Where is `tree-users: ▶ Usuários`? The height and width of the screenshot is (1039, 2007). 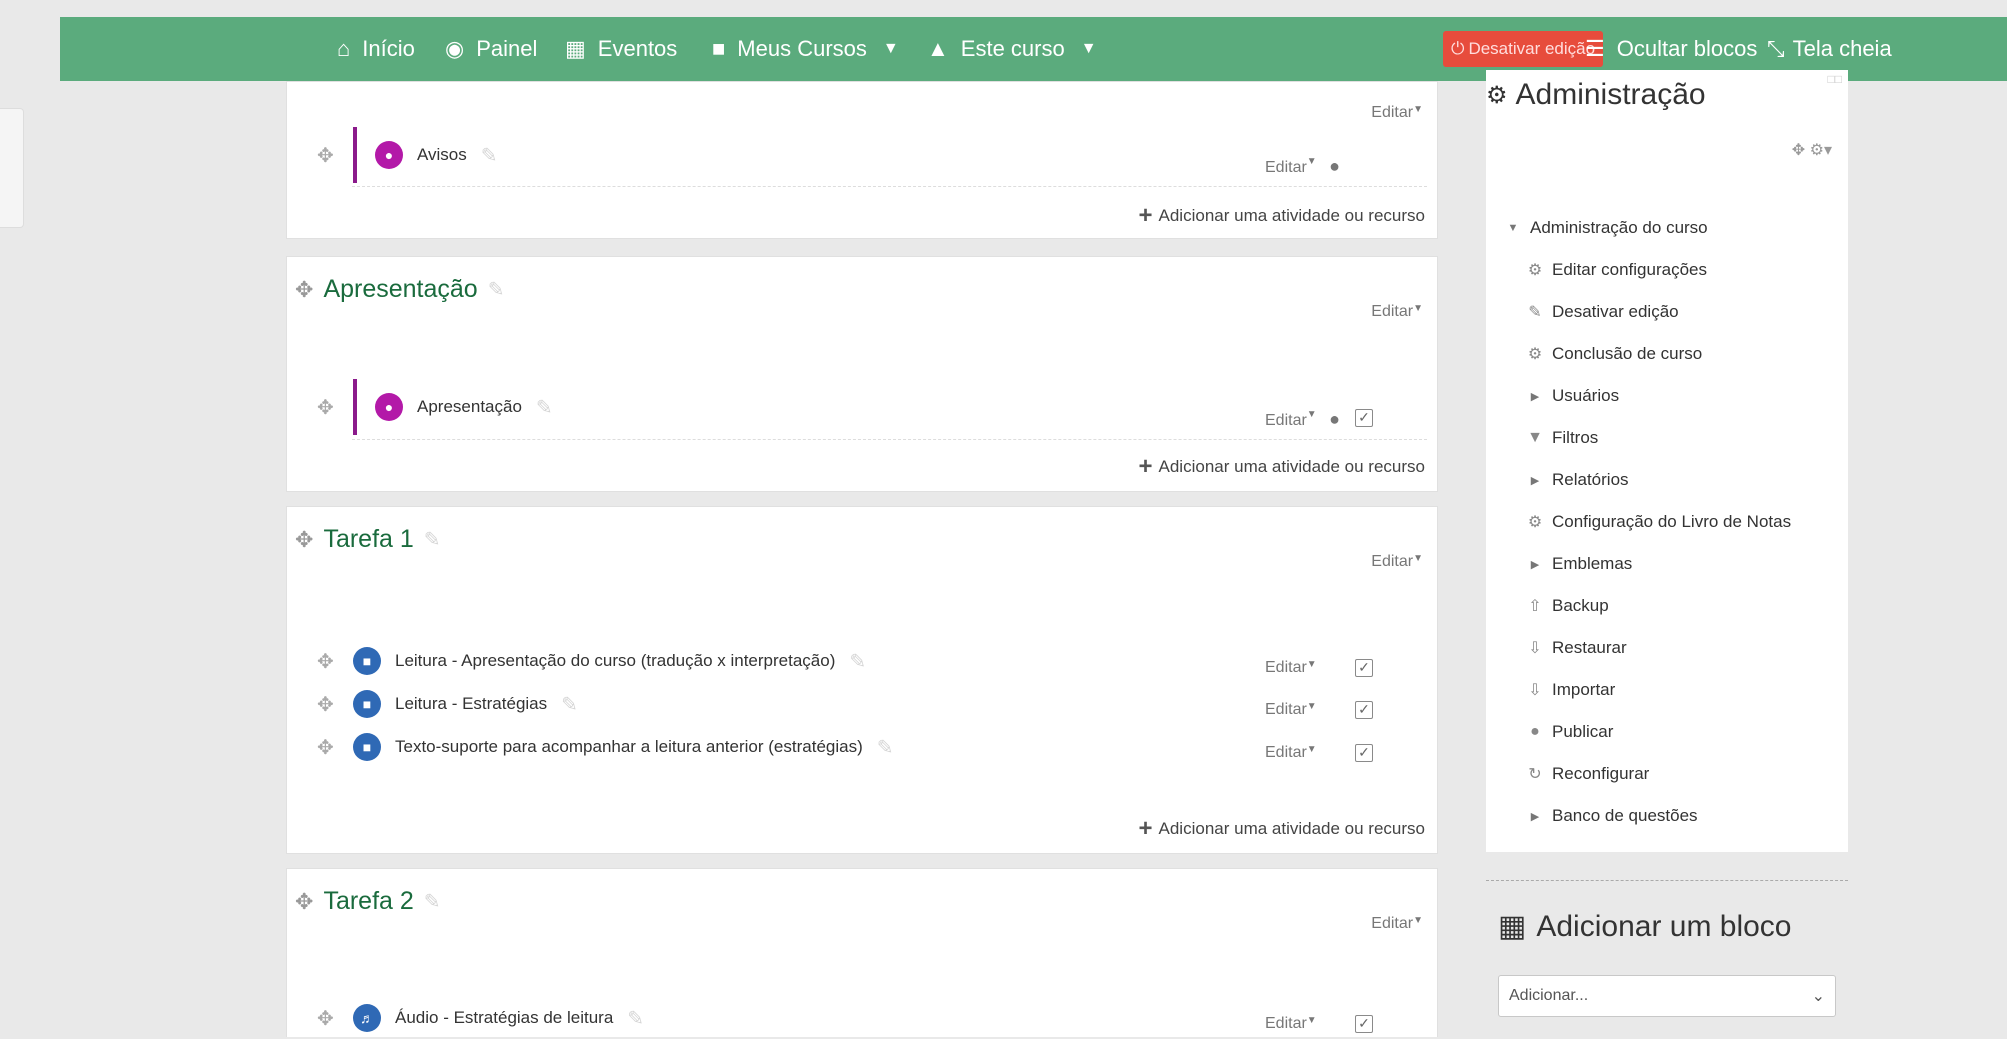 tree-users: ▶ Usuários is located at coordinates (1572, 396).